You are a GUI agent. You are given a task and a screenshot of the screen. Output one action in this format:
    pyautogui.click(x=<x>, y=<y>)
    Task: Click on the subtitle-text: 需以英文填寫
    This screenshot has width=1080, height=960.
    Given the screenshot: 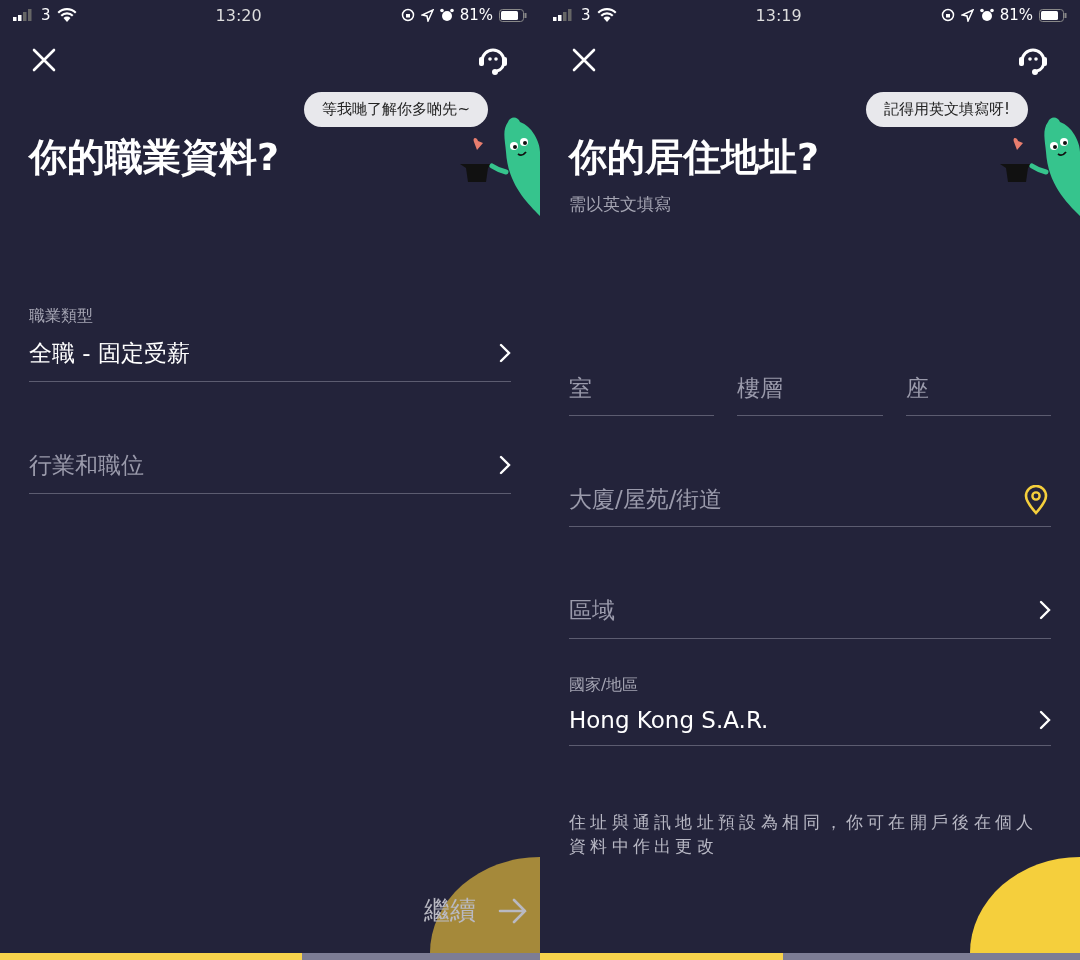 What is the action you would take?
    pyautogui.click(x=620, y=204)
    